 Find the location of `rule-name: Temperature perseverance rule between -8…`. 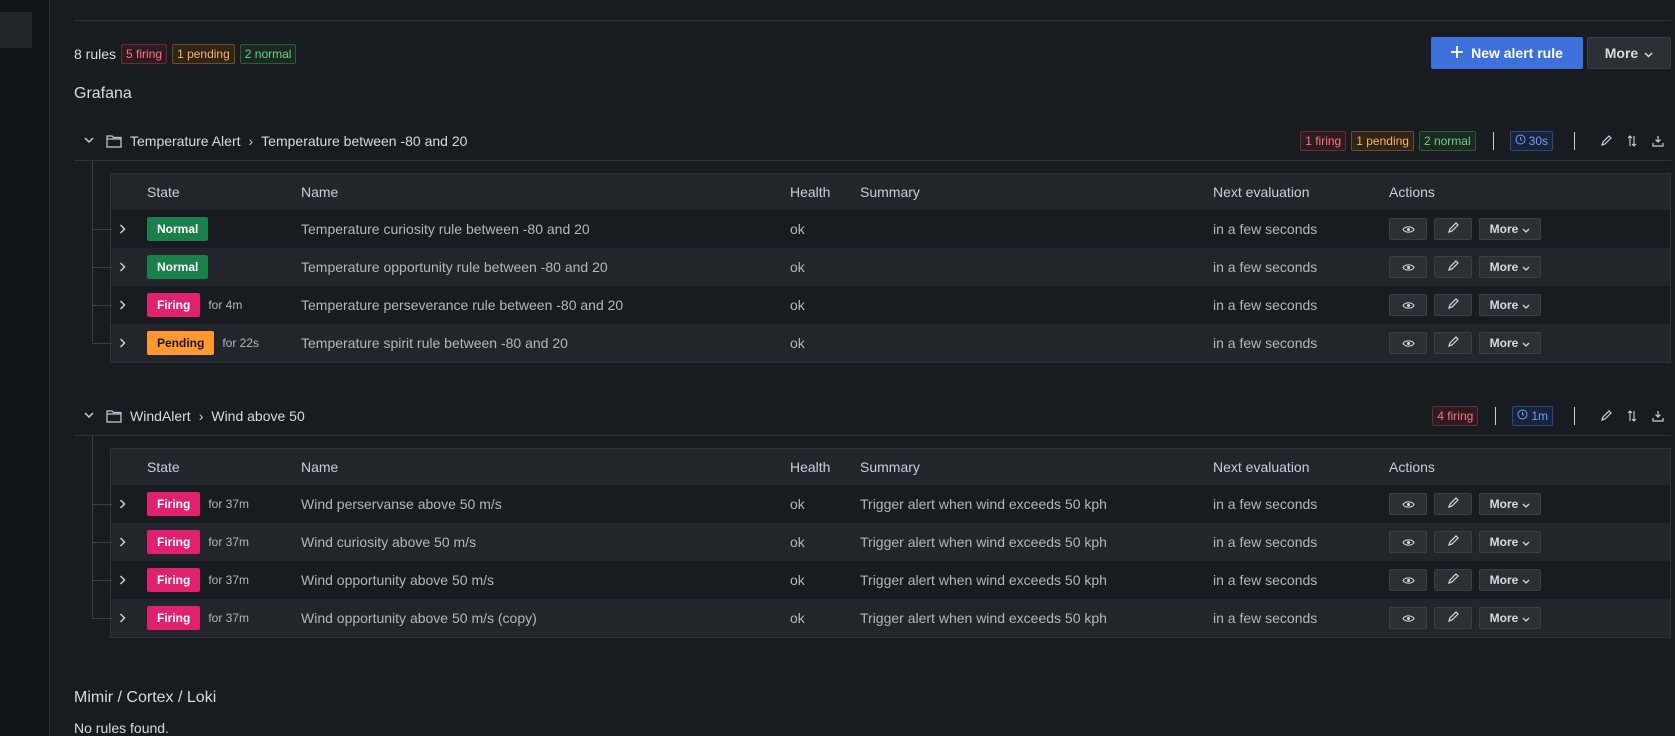

rule-name: Temperature perseverance rule between -8… is located at coordinates (462, 305).